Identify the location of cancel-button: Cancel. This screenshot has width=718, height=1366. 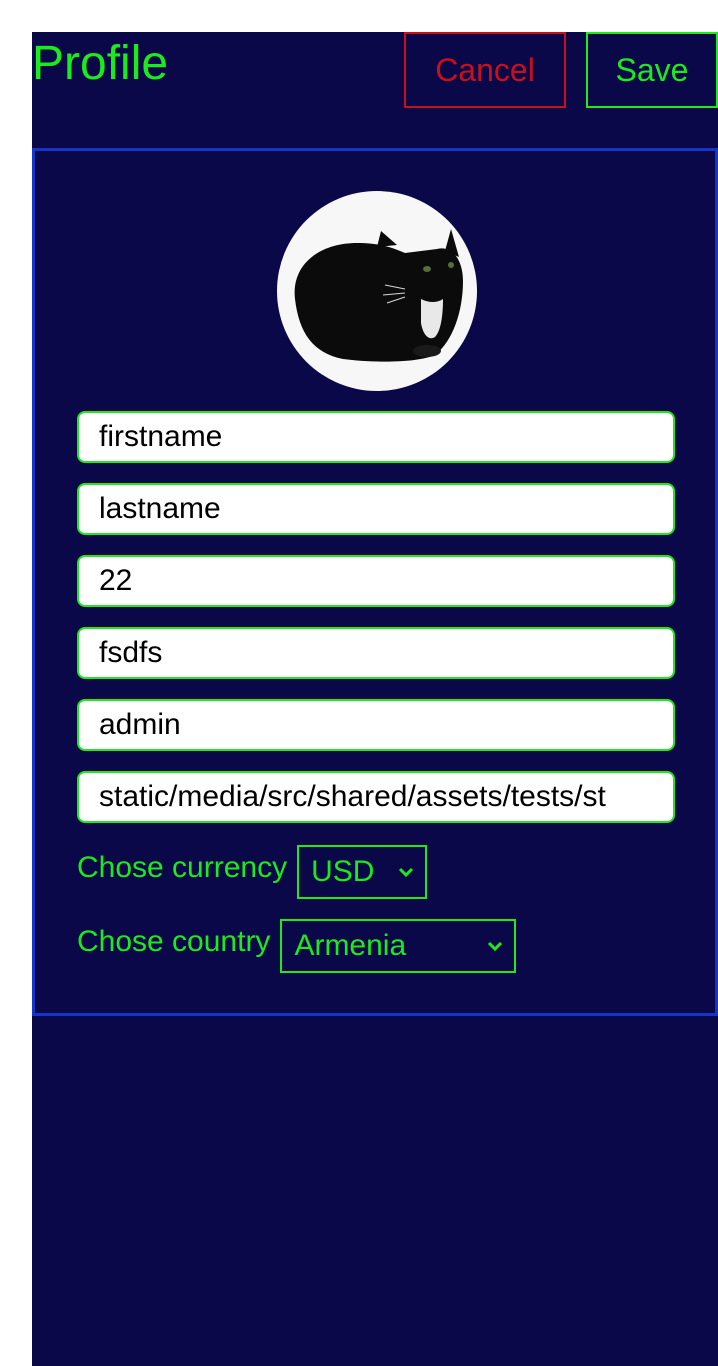
(485, 70).